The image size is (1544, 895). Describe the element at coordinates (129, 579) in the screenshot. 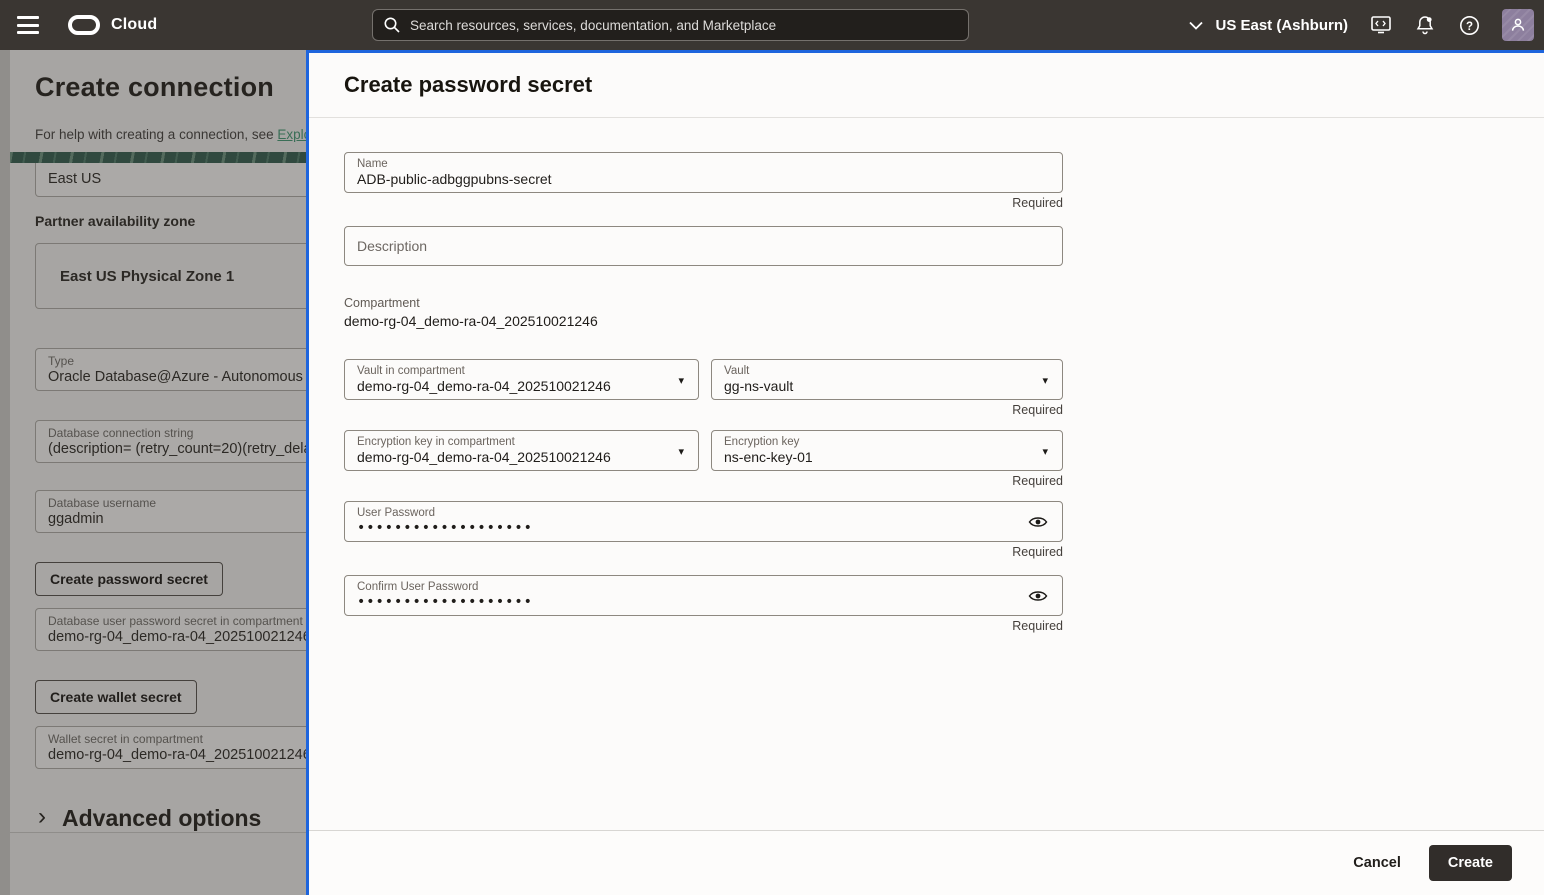

I see `create-password-secret-button-bg: Create password secret` at that location.